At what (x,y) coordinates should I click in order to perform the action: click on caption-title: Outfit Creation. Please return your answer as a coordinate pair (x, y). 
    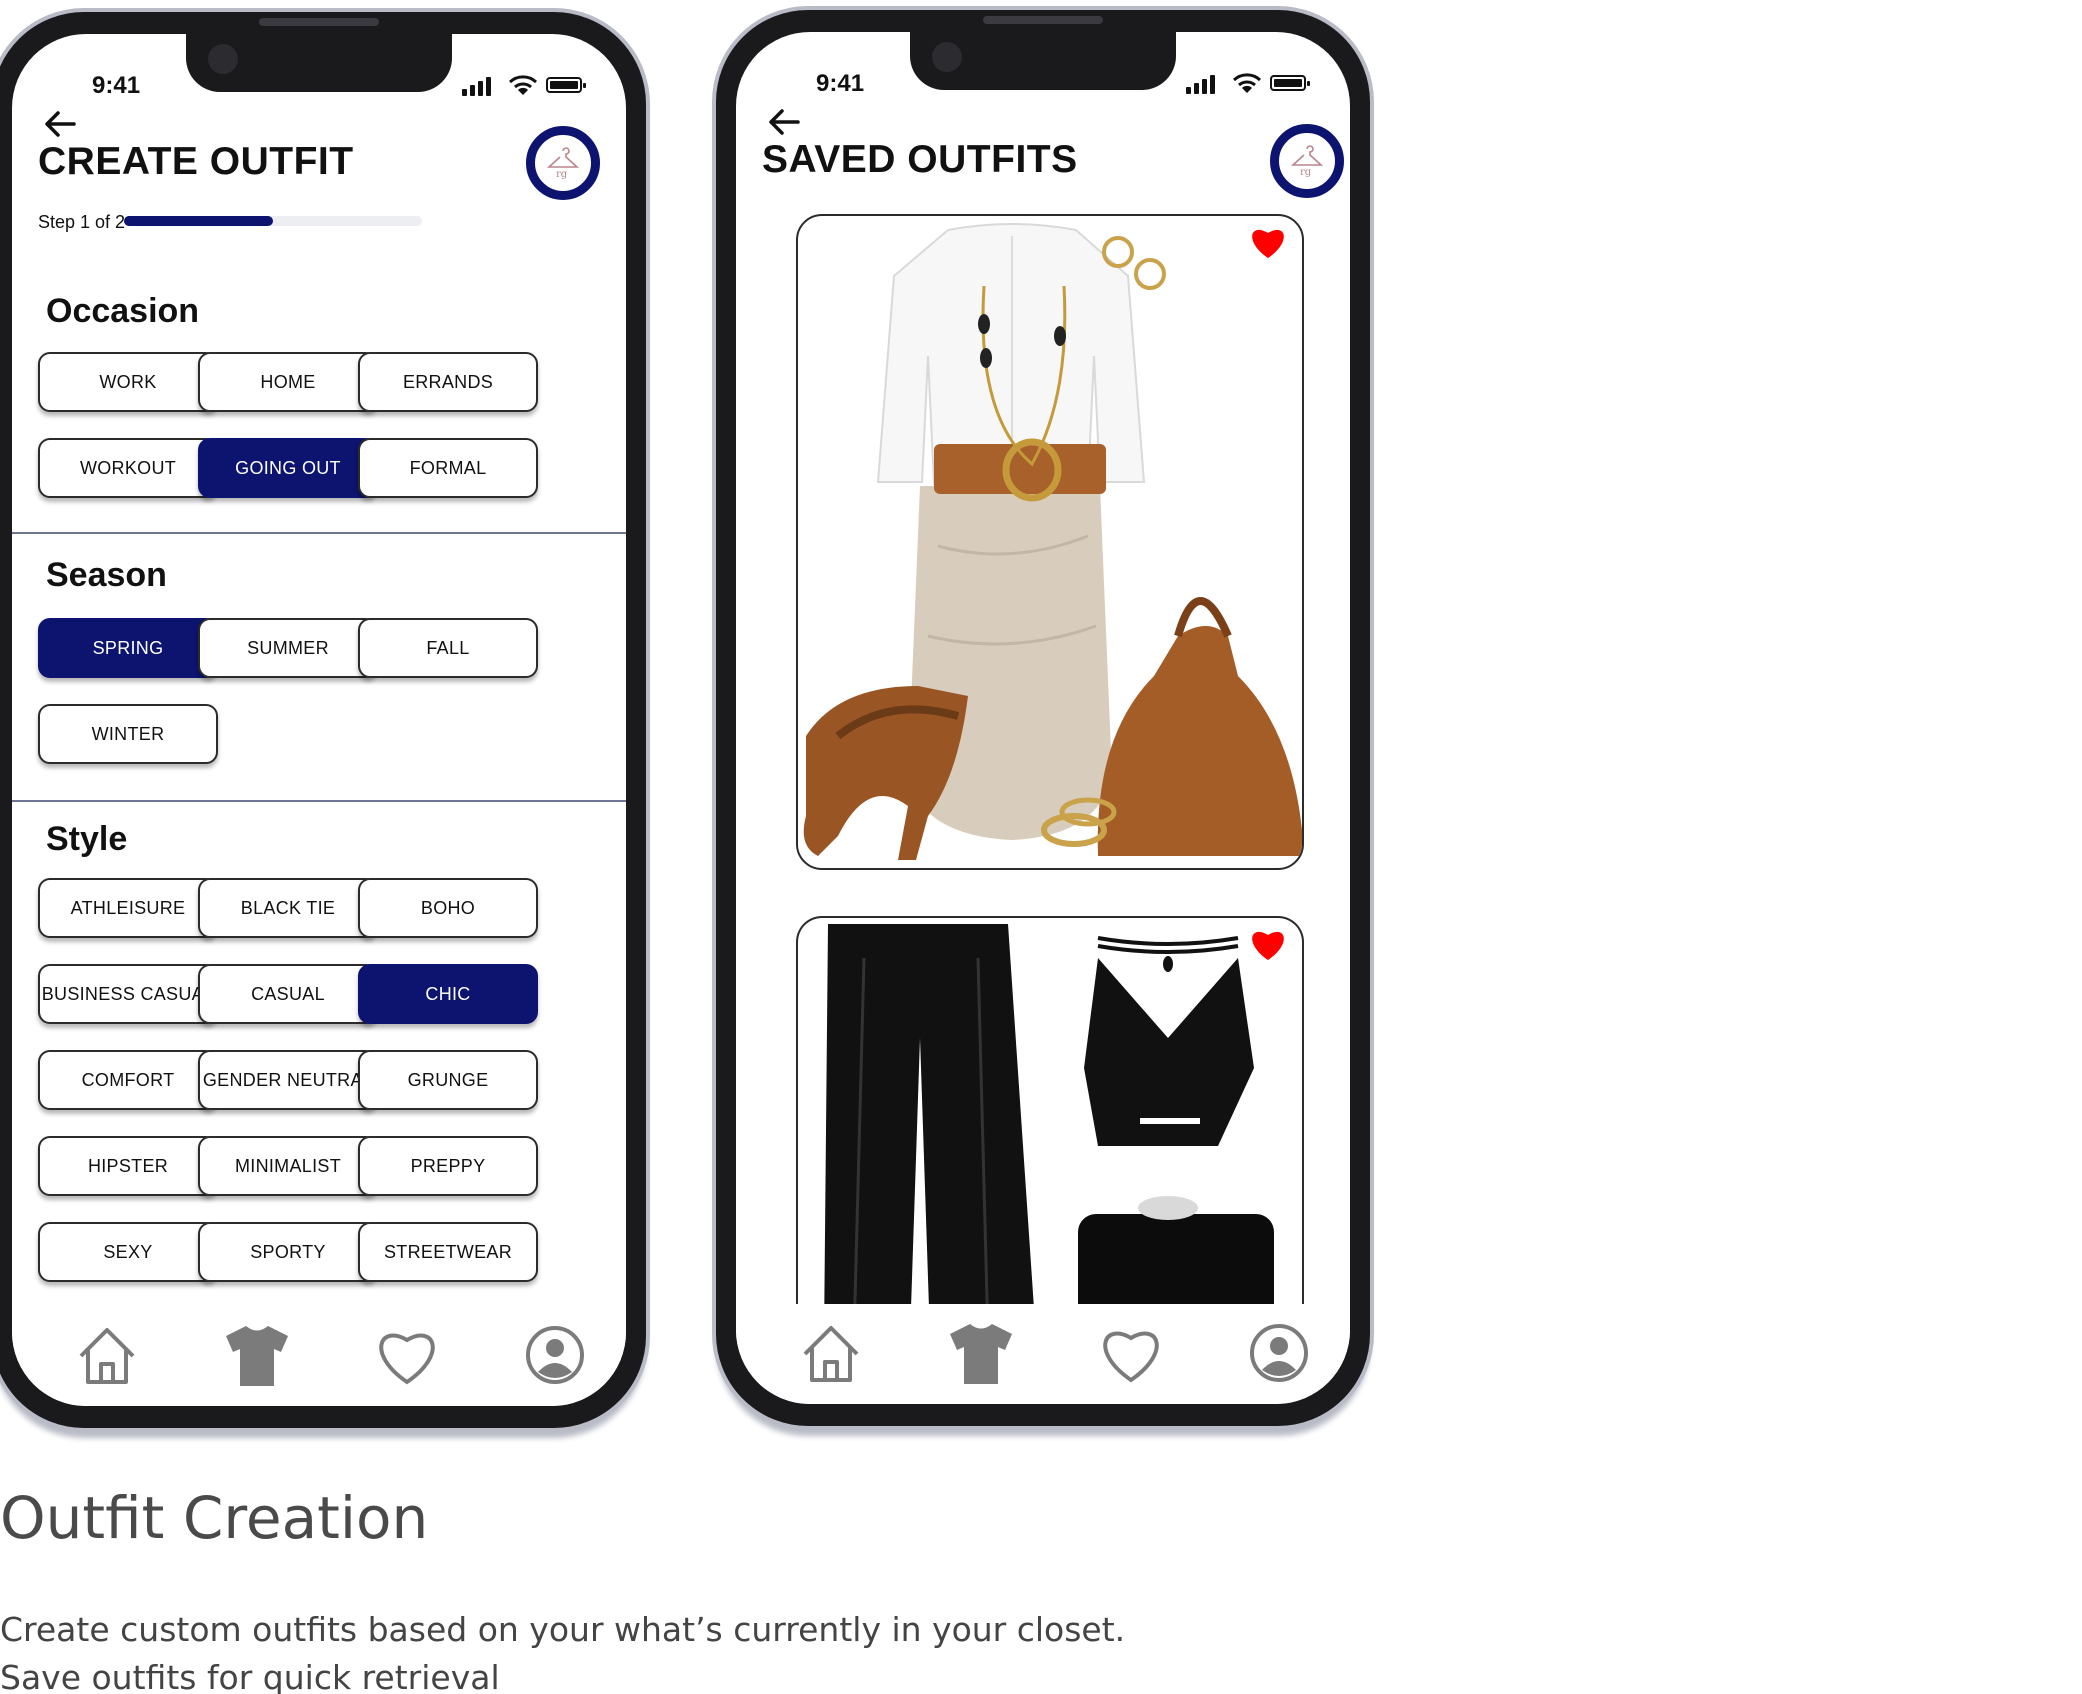
    Looking at the image, I should click on (214, 1518).